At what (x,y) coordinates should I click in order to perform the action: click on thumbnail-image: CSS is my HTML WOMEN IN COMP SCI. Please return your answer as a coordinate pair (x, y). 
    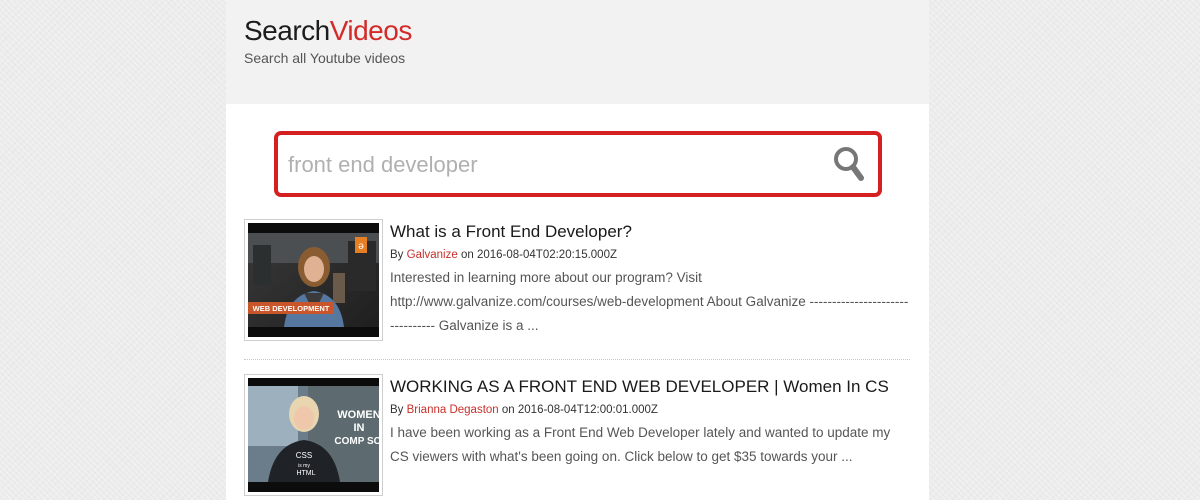
    Looking at the image, I should click on (313, 435).